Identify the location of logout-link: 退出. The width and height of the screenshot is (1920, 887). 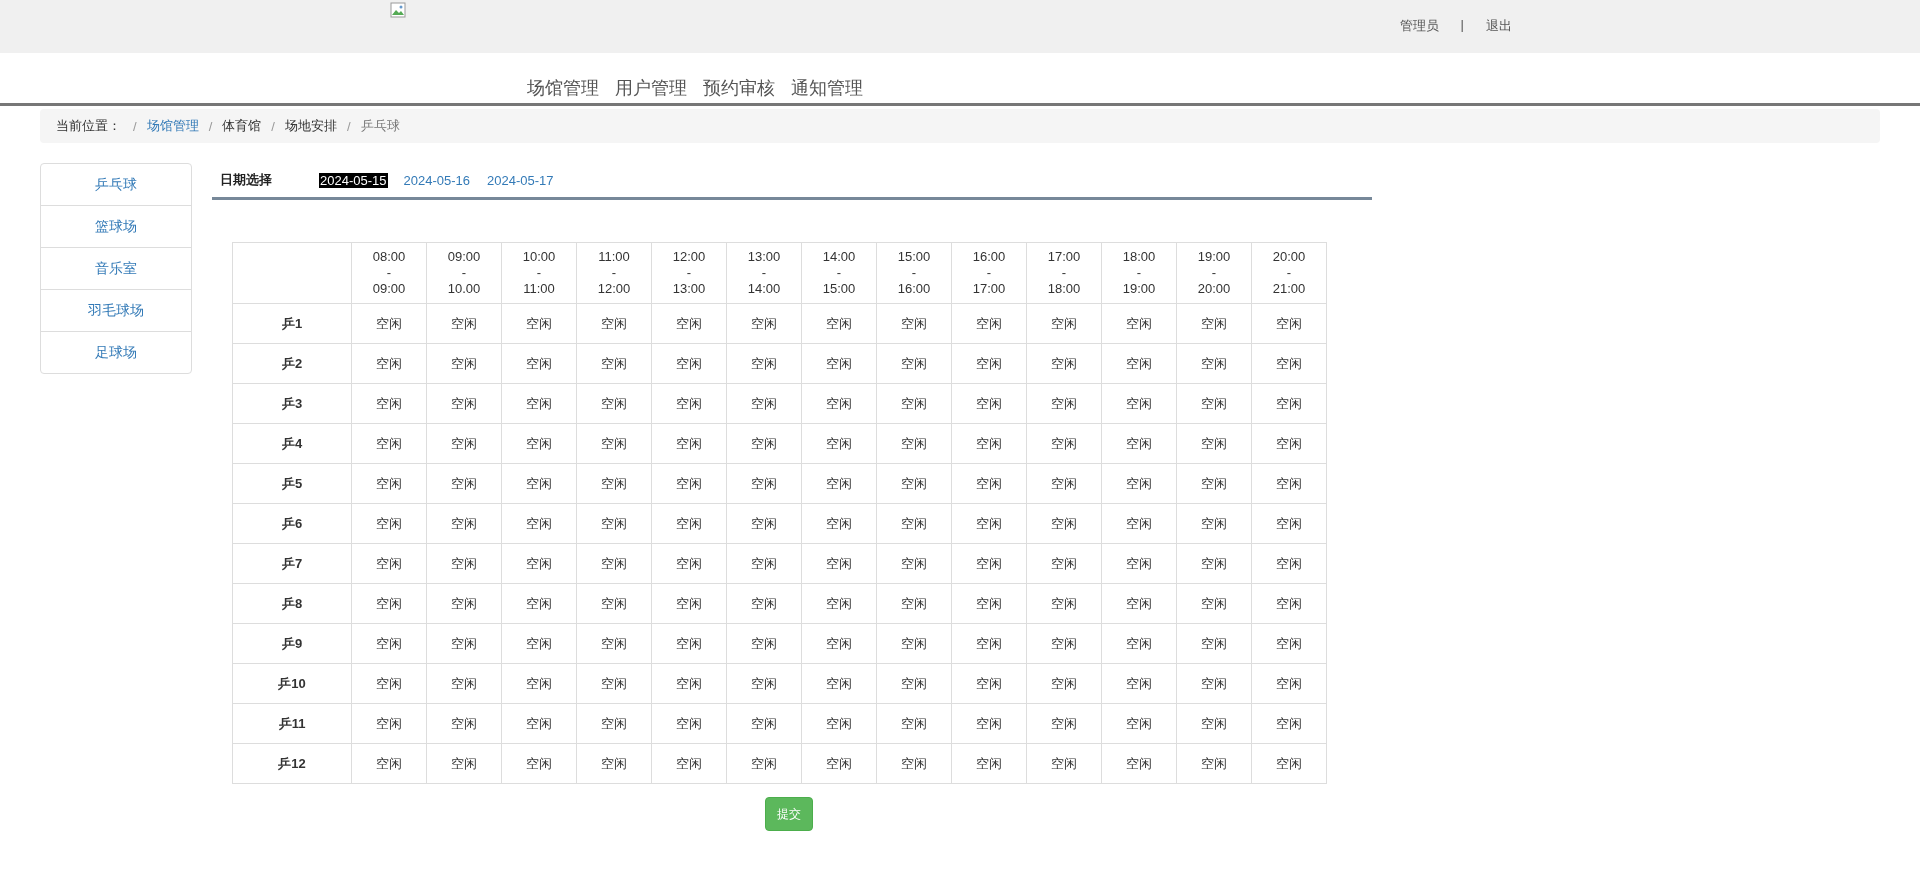
(1499, 26).